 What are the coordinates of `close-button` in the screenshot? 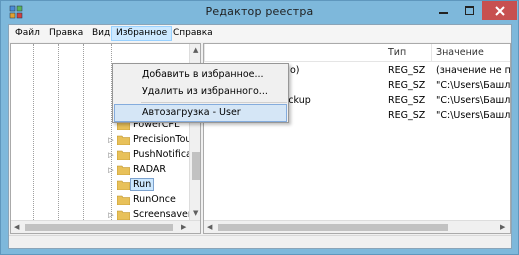 It's located at (499, 10).